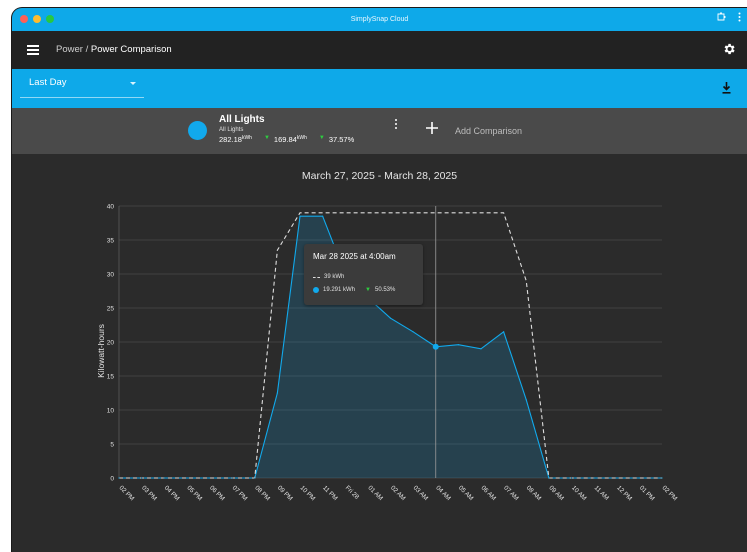 Image resolution: width=747 pixels, height=552 pixels. I want to click on tooltip-baseline-row: 39 kWh, so click(328, 277).